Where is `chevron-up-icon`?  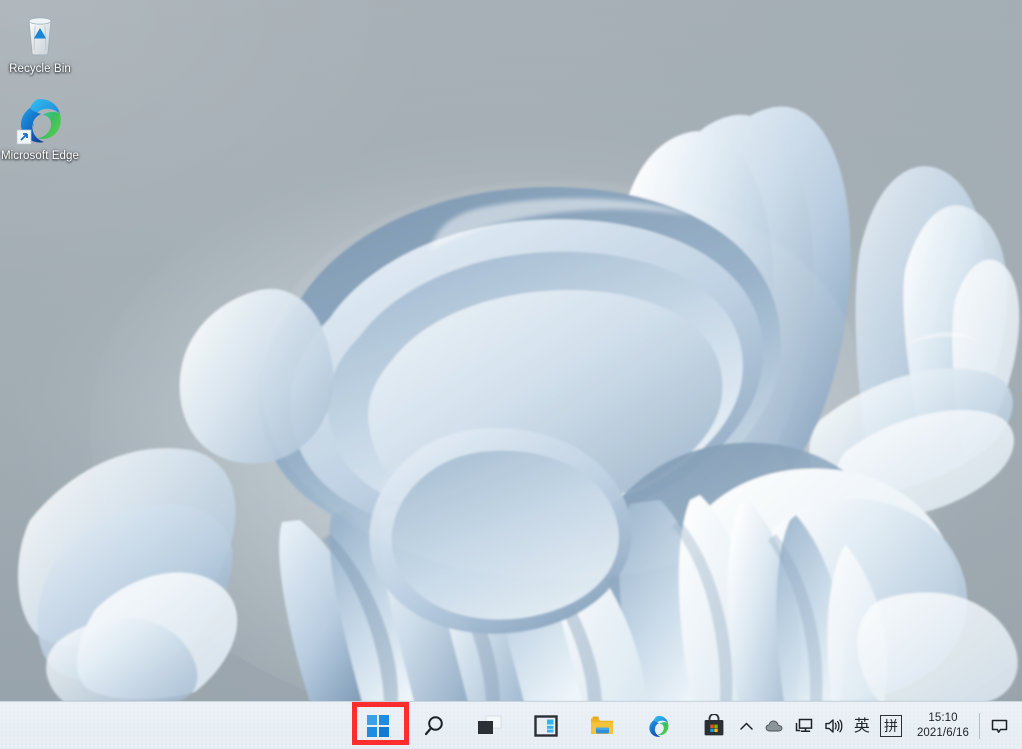 chevron-up-icon is located at coordinates (746, 725).